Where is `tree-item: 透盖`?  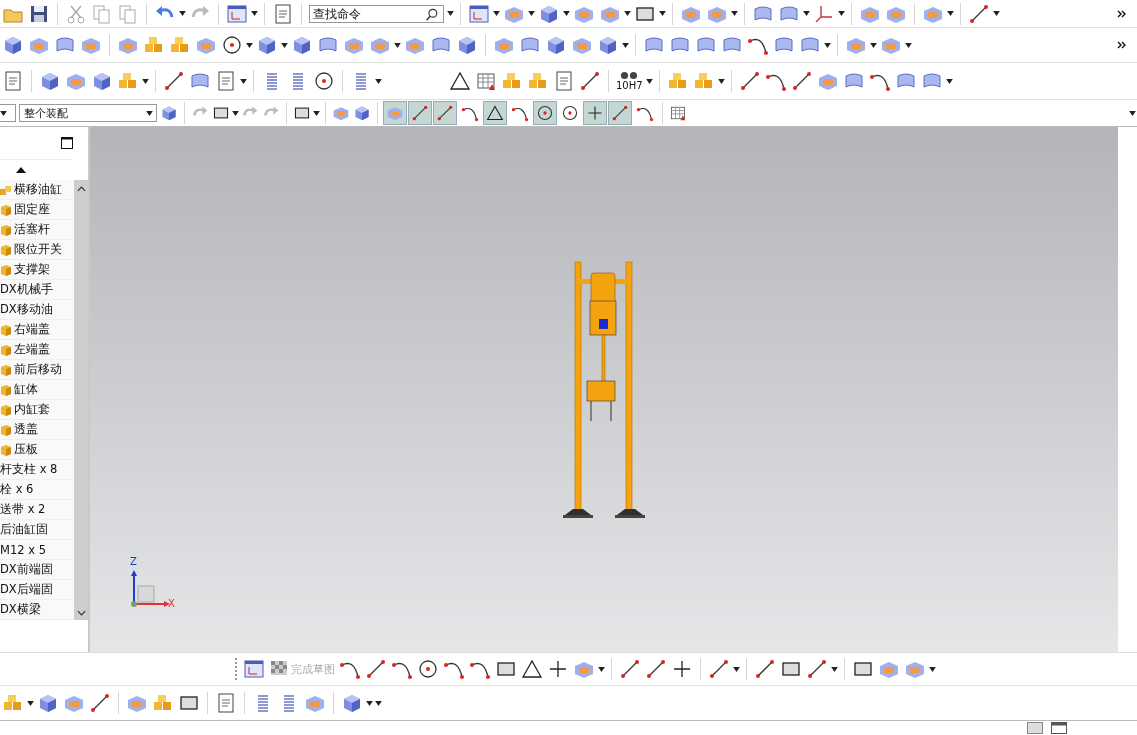 tree-item: 透盖 is located at coordinates (37, 430).